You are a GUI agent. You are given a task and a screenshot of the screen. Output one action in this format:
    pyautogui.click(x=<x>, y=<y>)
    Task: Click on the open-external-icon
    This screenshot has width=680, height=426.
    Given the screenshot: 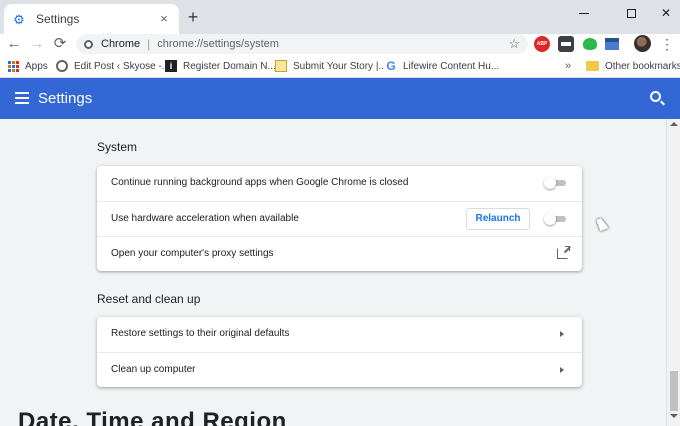 What is the action you would take?
    pyautogui.click(x=564, y=252)
    